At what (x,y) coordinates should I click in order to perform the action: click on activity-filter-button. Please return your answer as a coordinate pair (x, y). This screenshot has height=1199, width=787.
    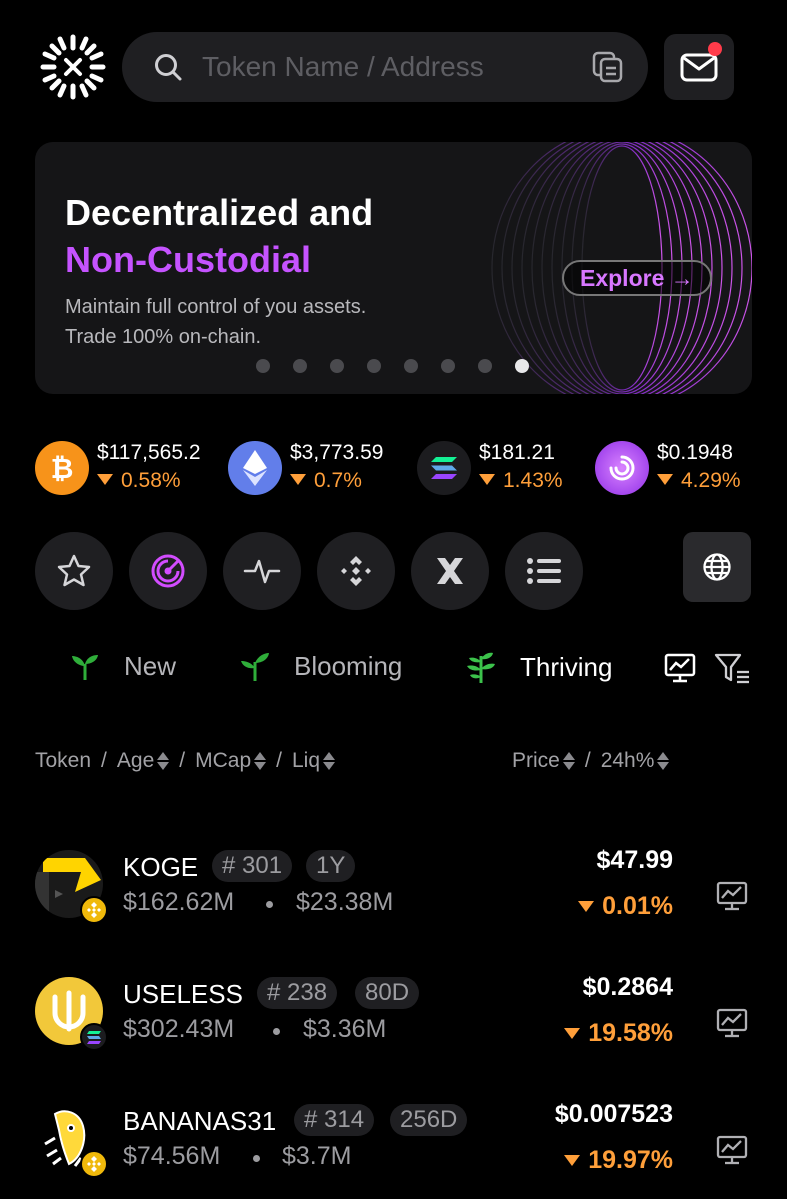
    Looking at the image, I should click on (262, 571).